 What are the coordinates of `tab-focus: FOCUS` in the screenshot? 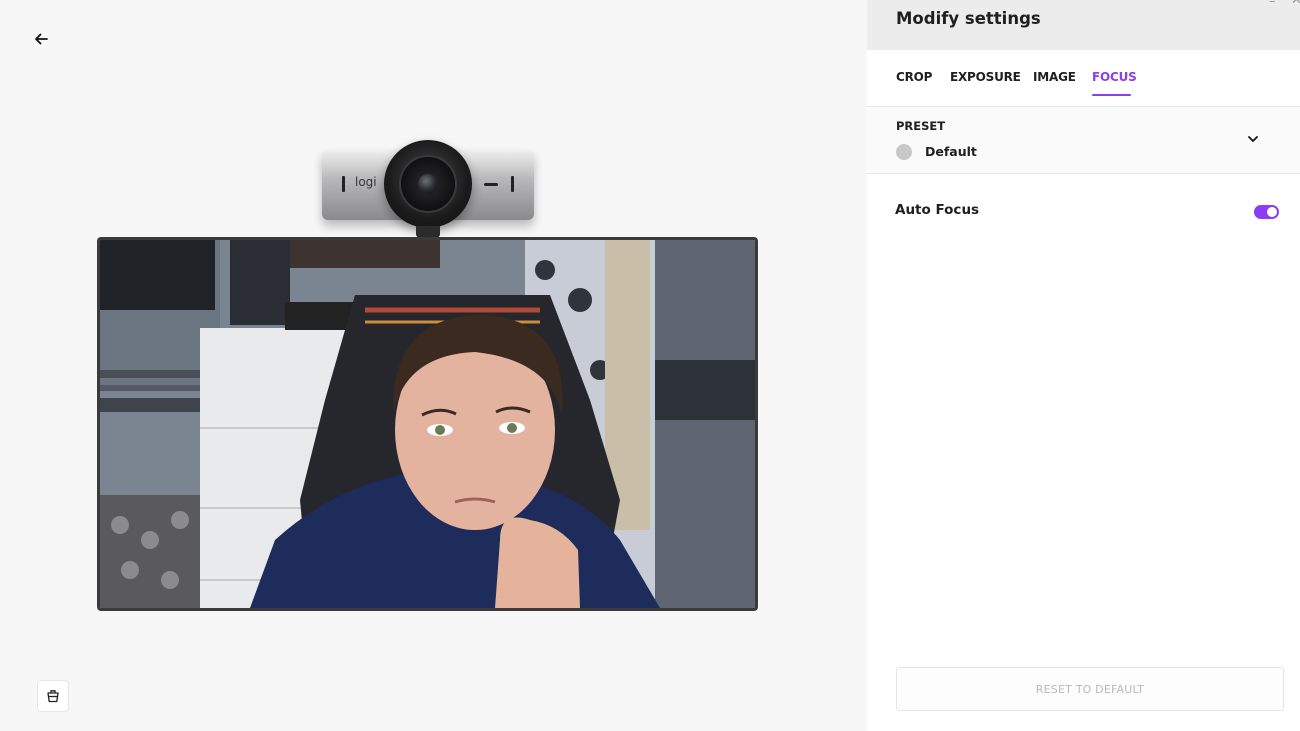 It's located at (1114, 77).